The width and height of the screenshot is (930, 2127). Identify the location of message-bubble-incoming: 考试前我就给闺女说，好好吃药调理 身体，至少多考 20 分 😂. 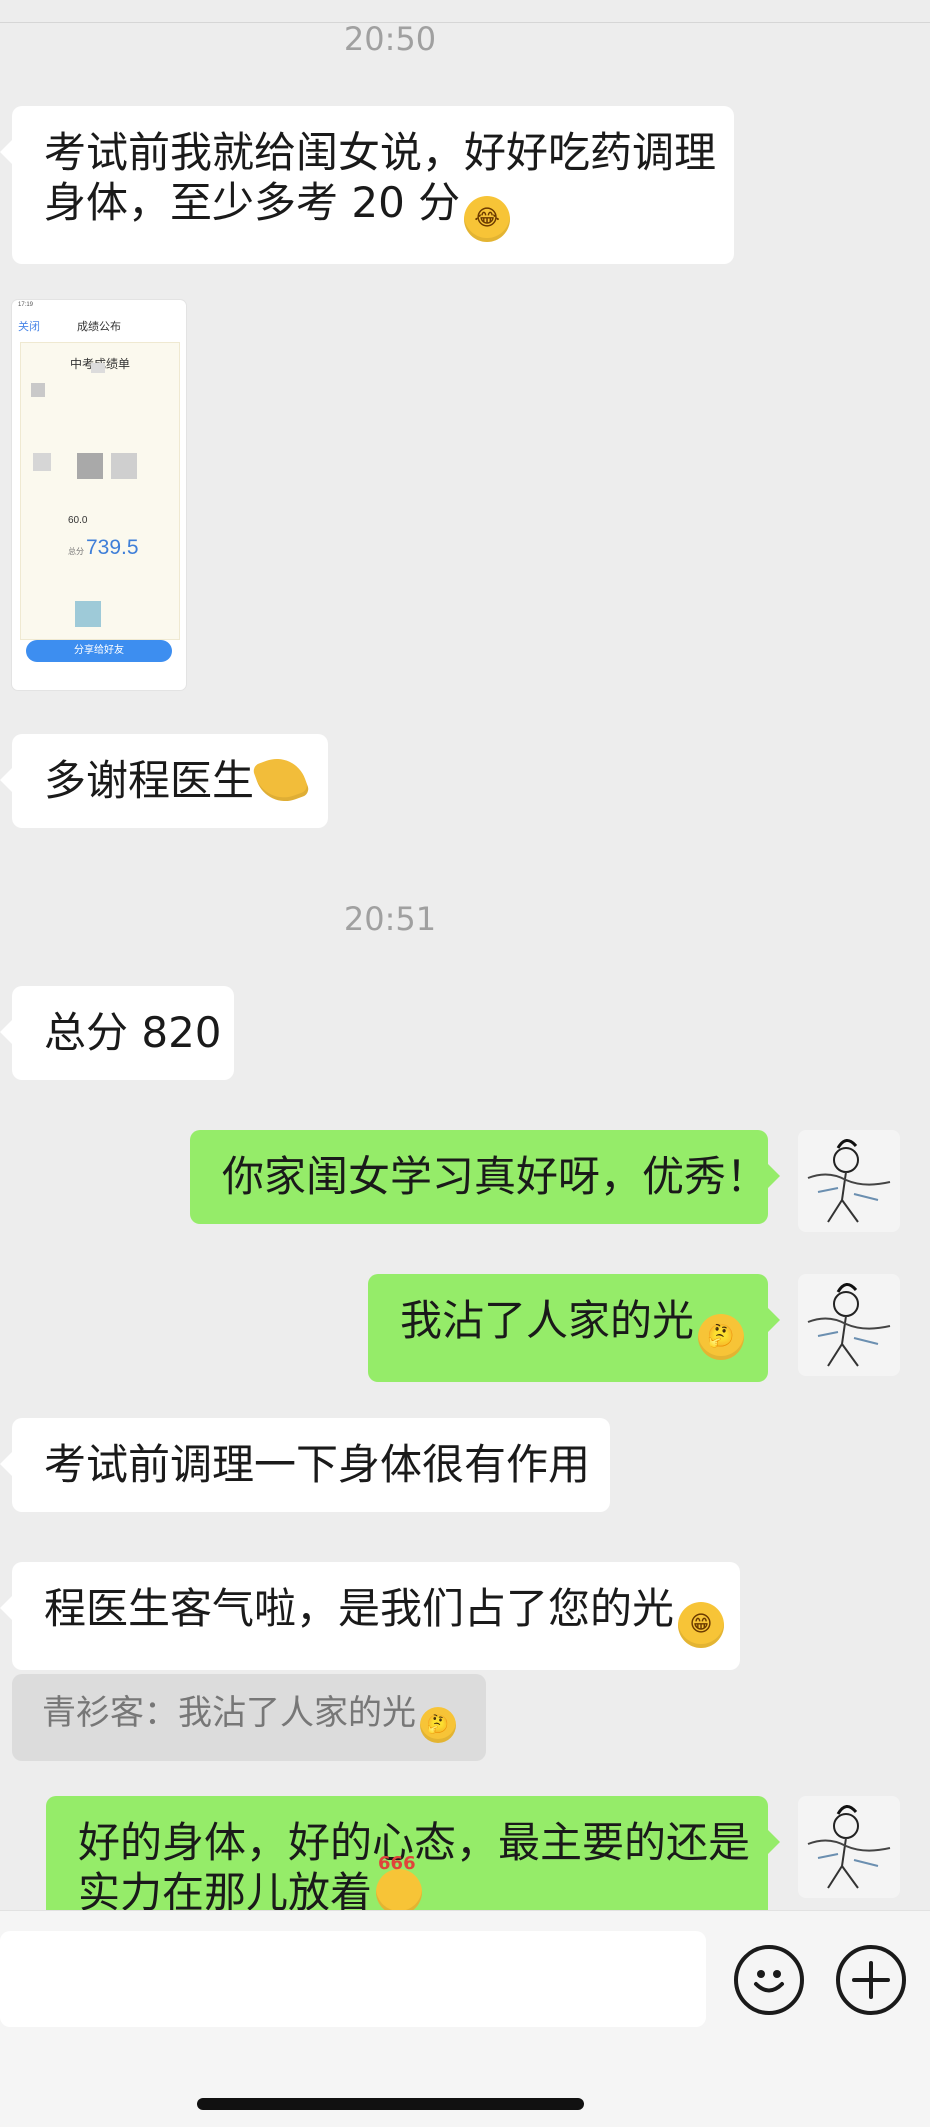
(367, 185).